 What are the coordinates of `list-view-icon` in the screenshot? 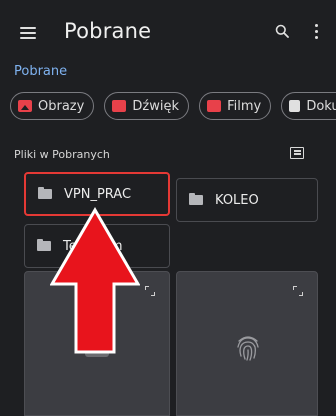 It's located at (297, 153).